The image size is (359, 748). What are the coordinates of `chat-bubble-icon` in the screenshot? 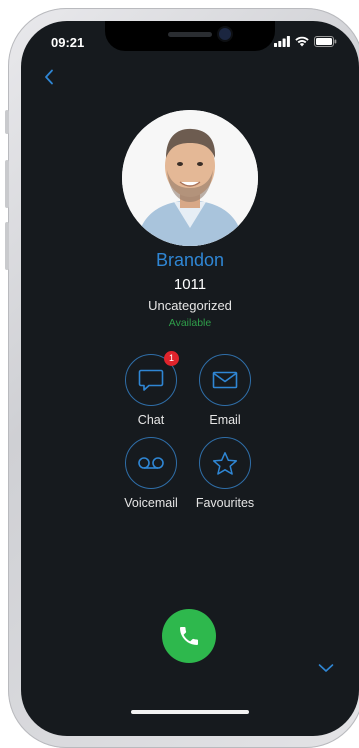 It's located at (151, 380).